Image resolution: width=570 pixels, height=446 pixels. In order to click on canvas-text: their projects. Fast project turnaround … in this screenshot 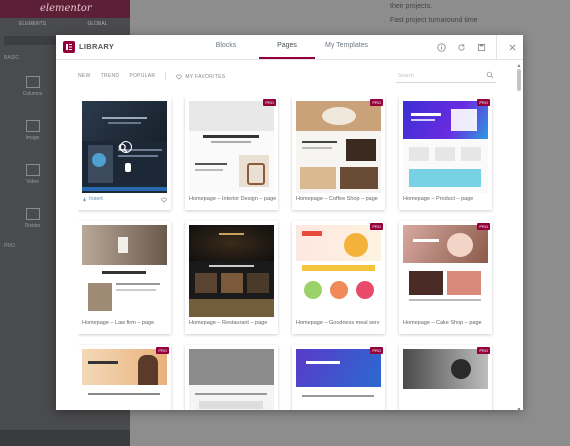, I will do `click(429, 14)`.